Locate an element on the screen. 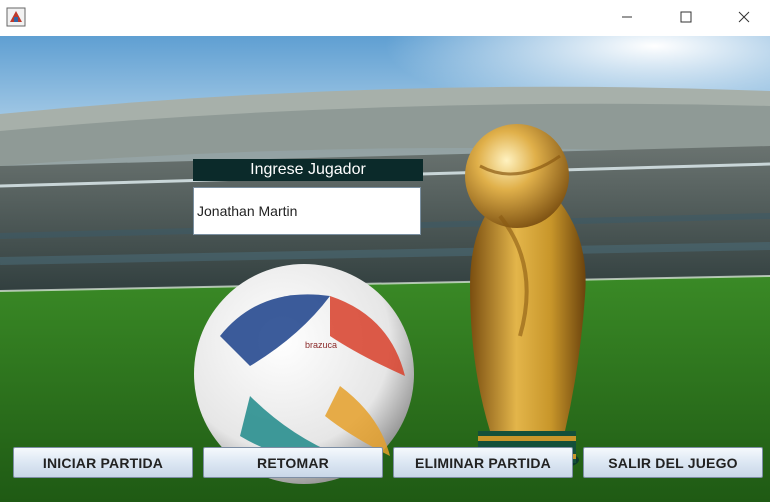 This screenshot has width=770, height=502. maximize-icon is located at coordinates (686, 17).